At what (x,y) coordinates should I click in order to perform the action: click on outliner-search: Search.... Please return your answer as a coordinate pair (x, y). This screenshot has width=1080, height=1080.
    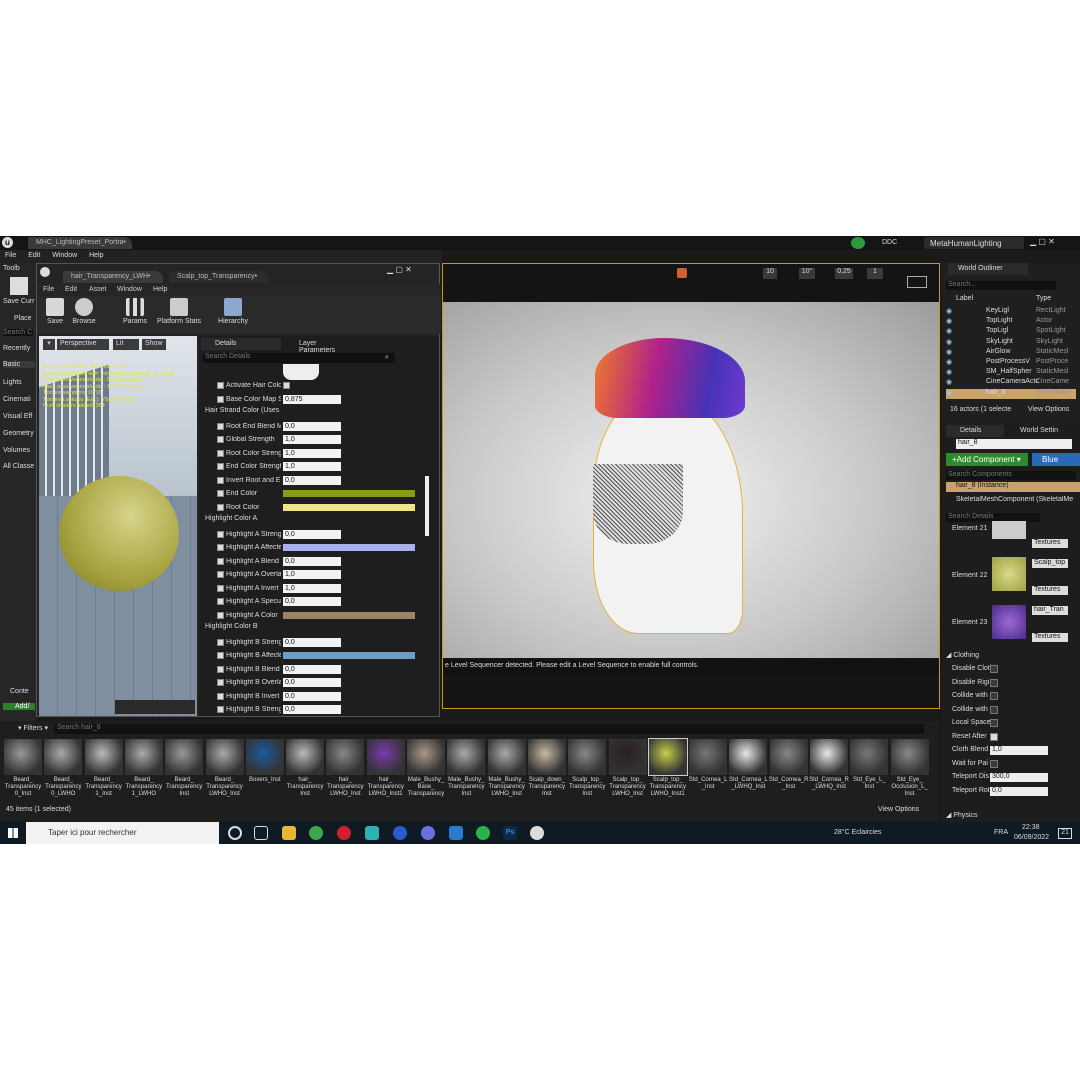
    Looking at the image, I should click on (1001, 285).